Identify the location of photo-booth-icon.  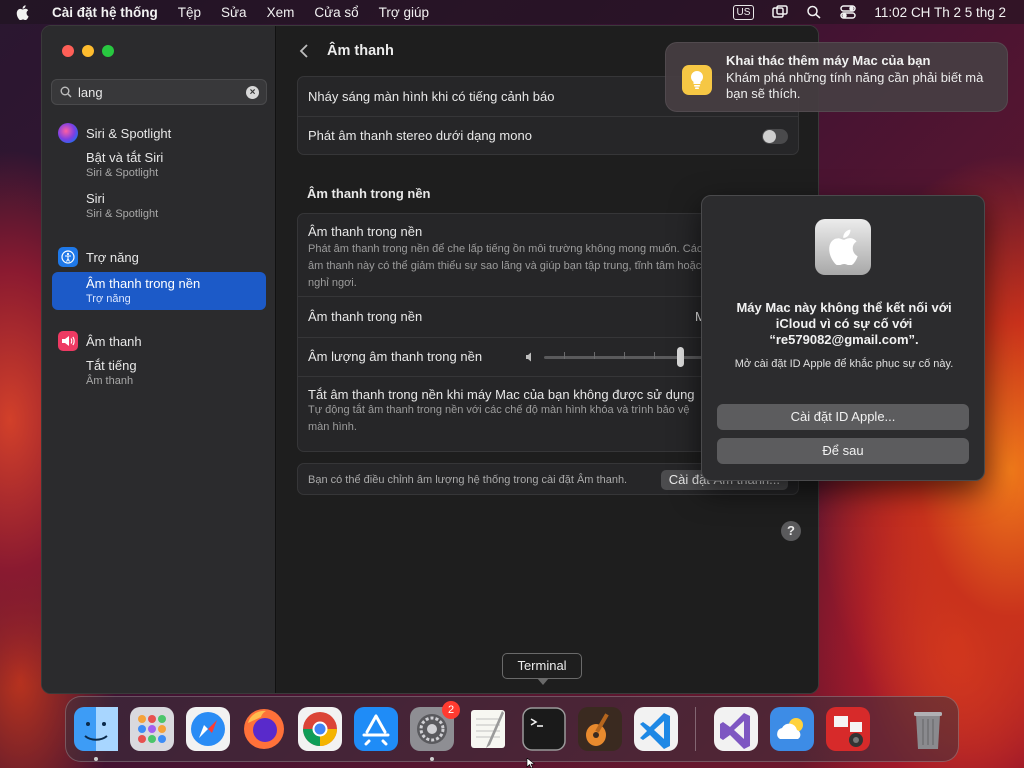
(848, 729).